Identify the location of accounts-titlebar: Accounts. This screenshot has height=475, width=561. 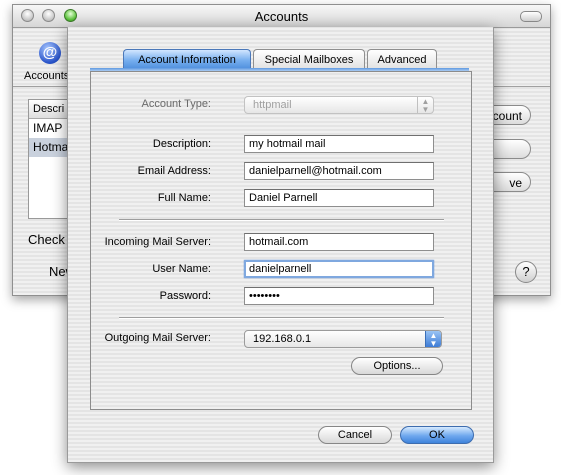
(281, 16).